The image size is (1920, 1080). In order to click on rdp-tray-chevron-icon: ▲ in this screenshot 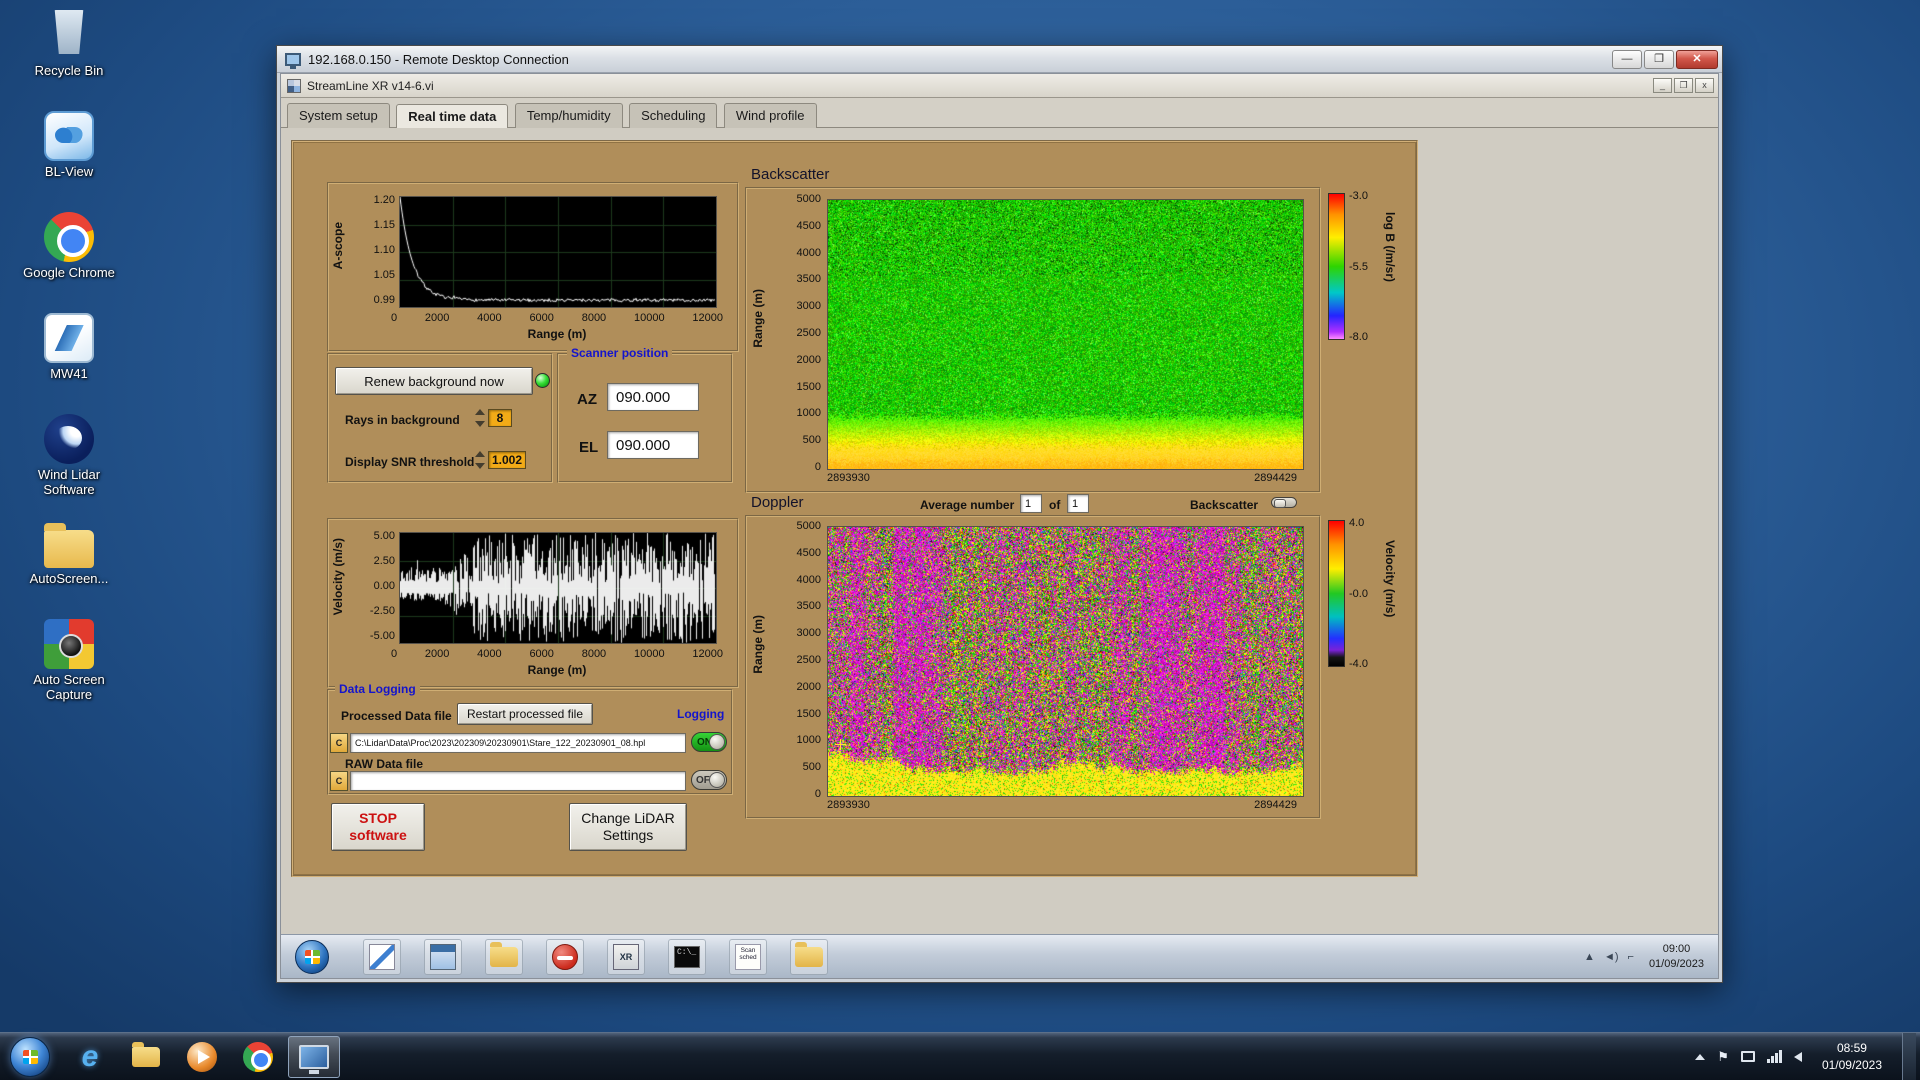, I will do `click(1589, 957)`.